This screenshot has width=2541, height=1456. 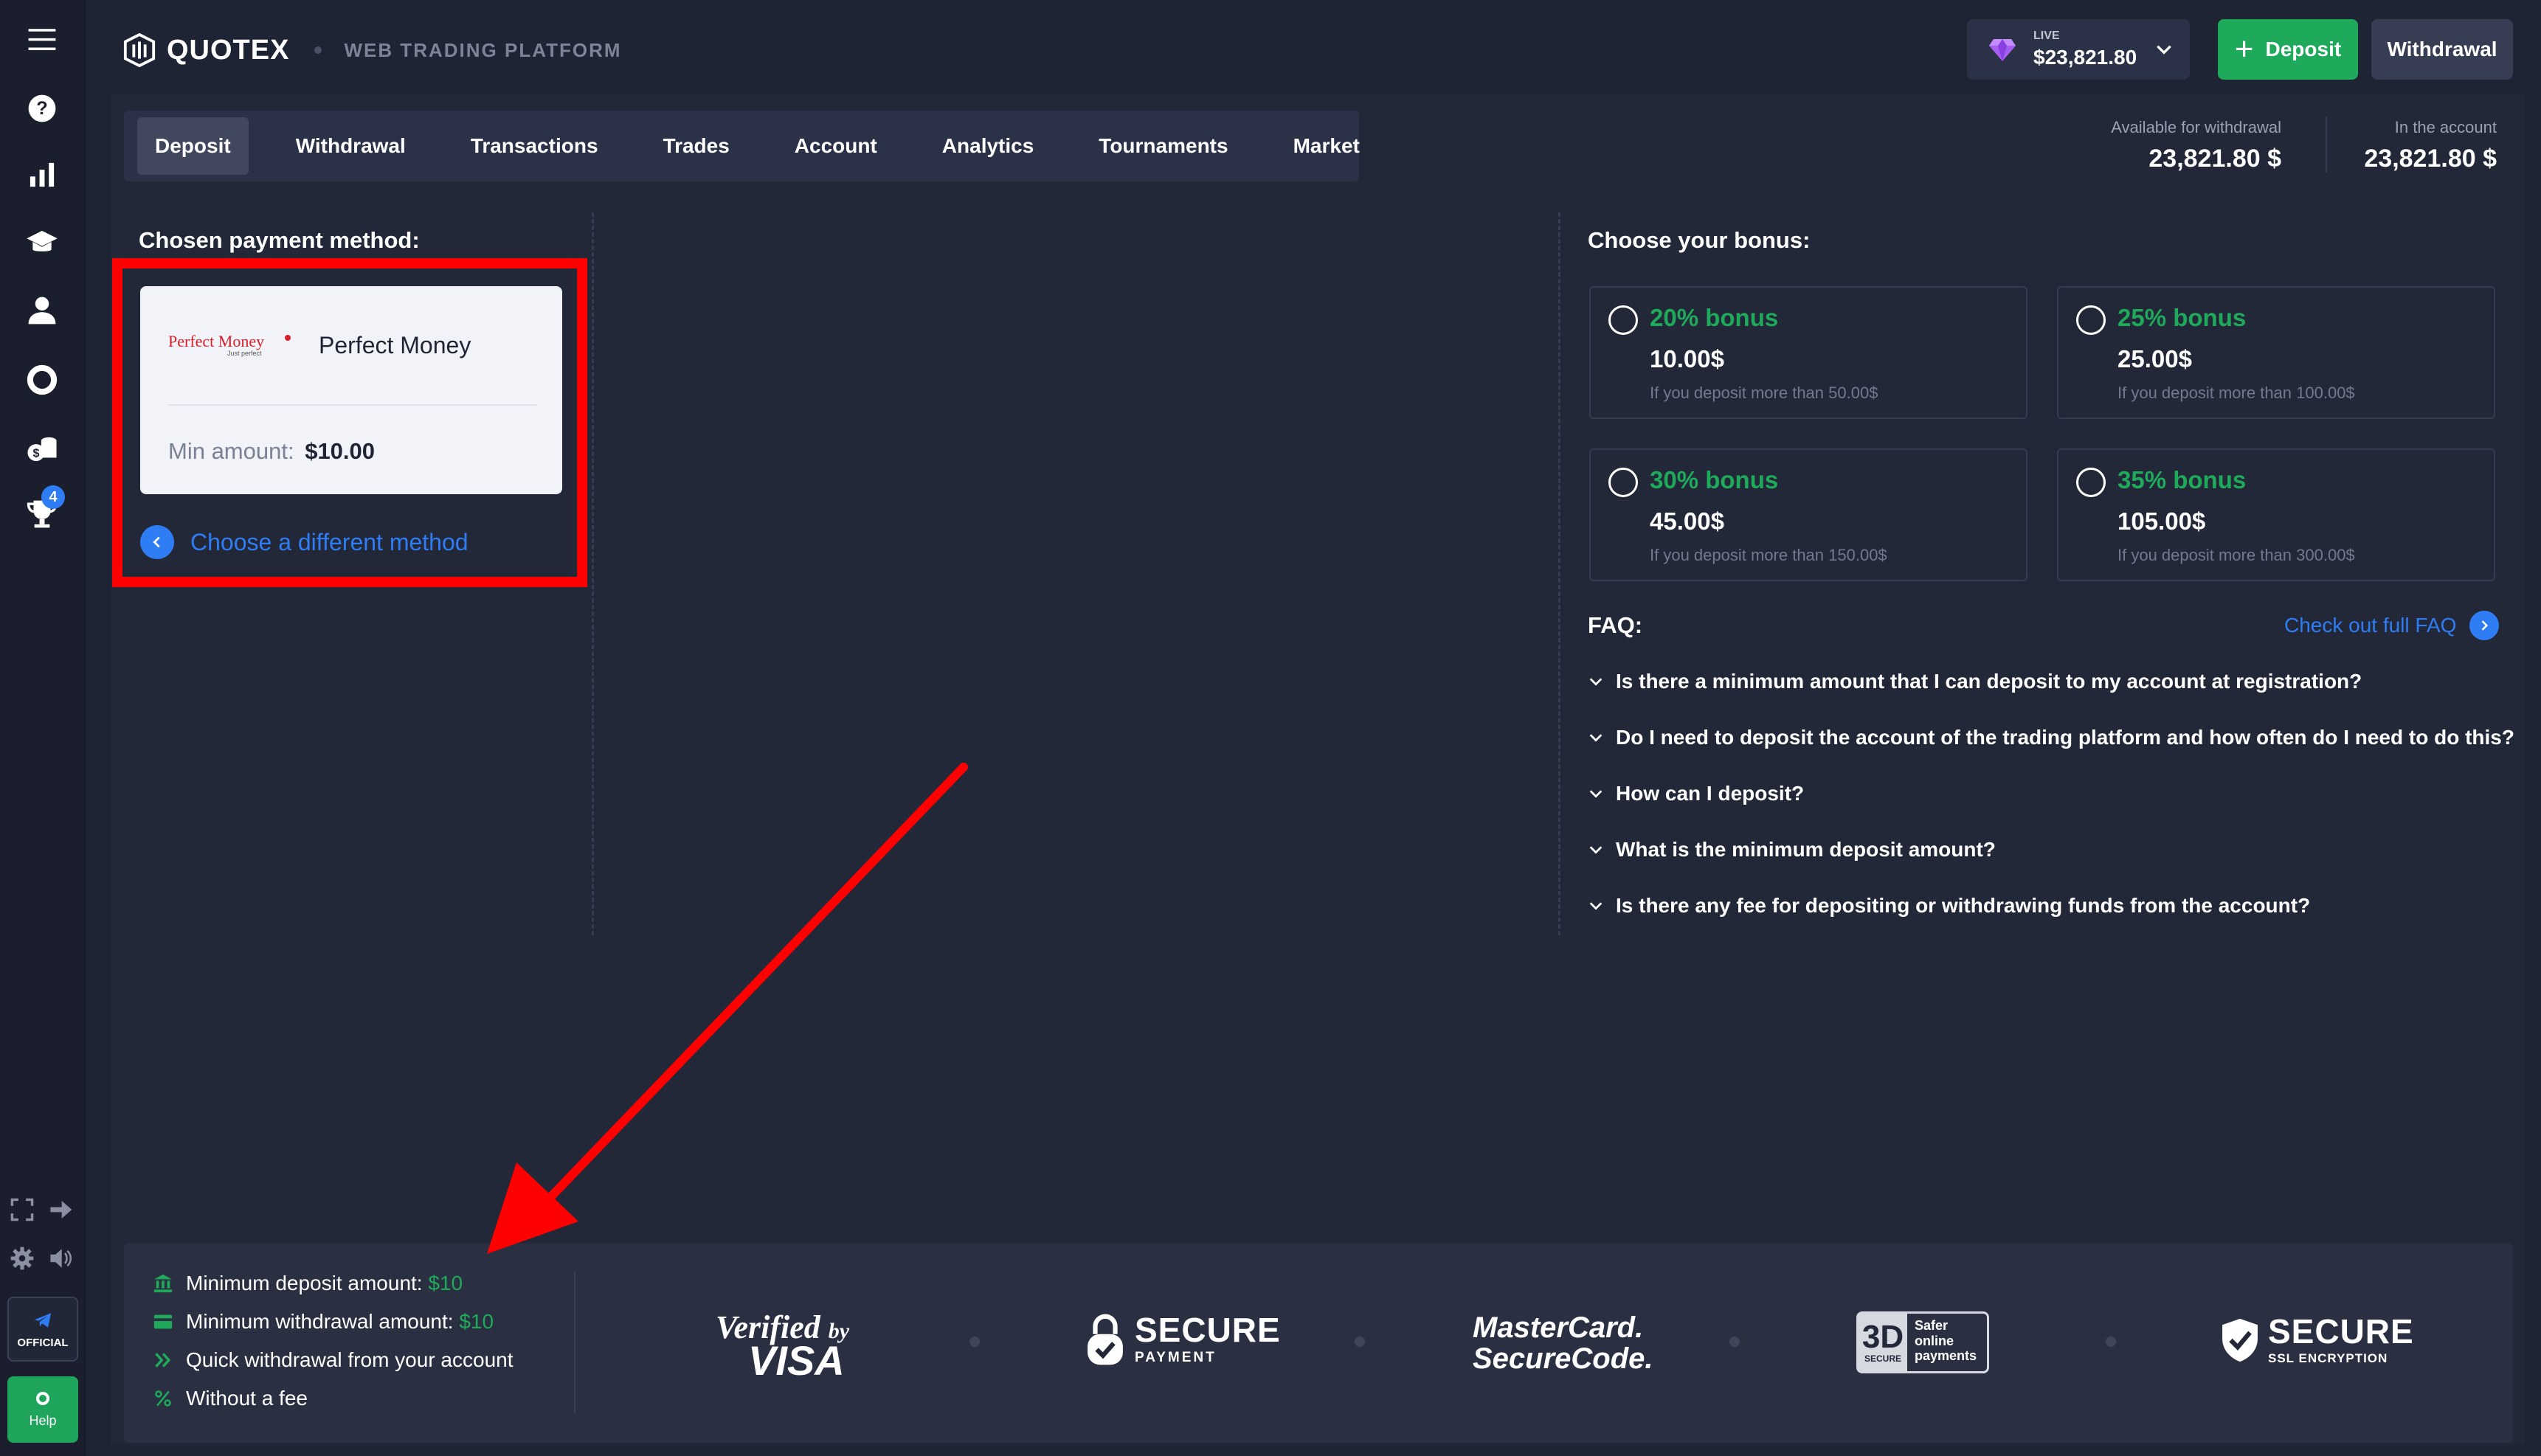 I want to click on tab-tournaments: Tournaments, so click(x=1163, y=146).